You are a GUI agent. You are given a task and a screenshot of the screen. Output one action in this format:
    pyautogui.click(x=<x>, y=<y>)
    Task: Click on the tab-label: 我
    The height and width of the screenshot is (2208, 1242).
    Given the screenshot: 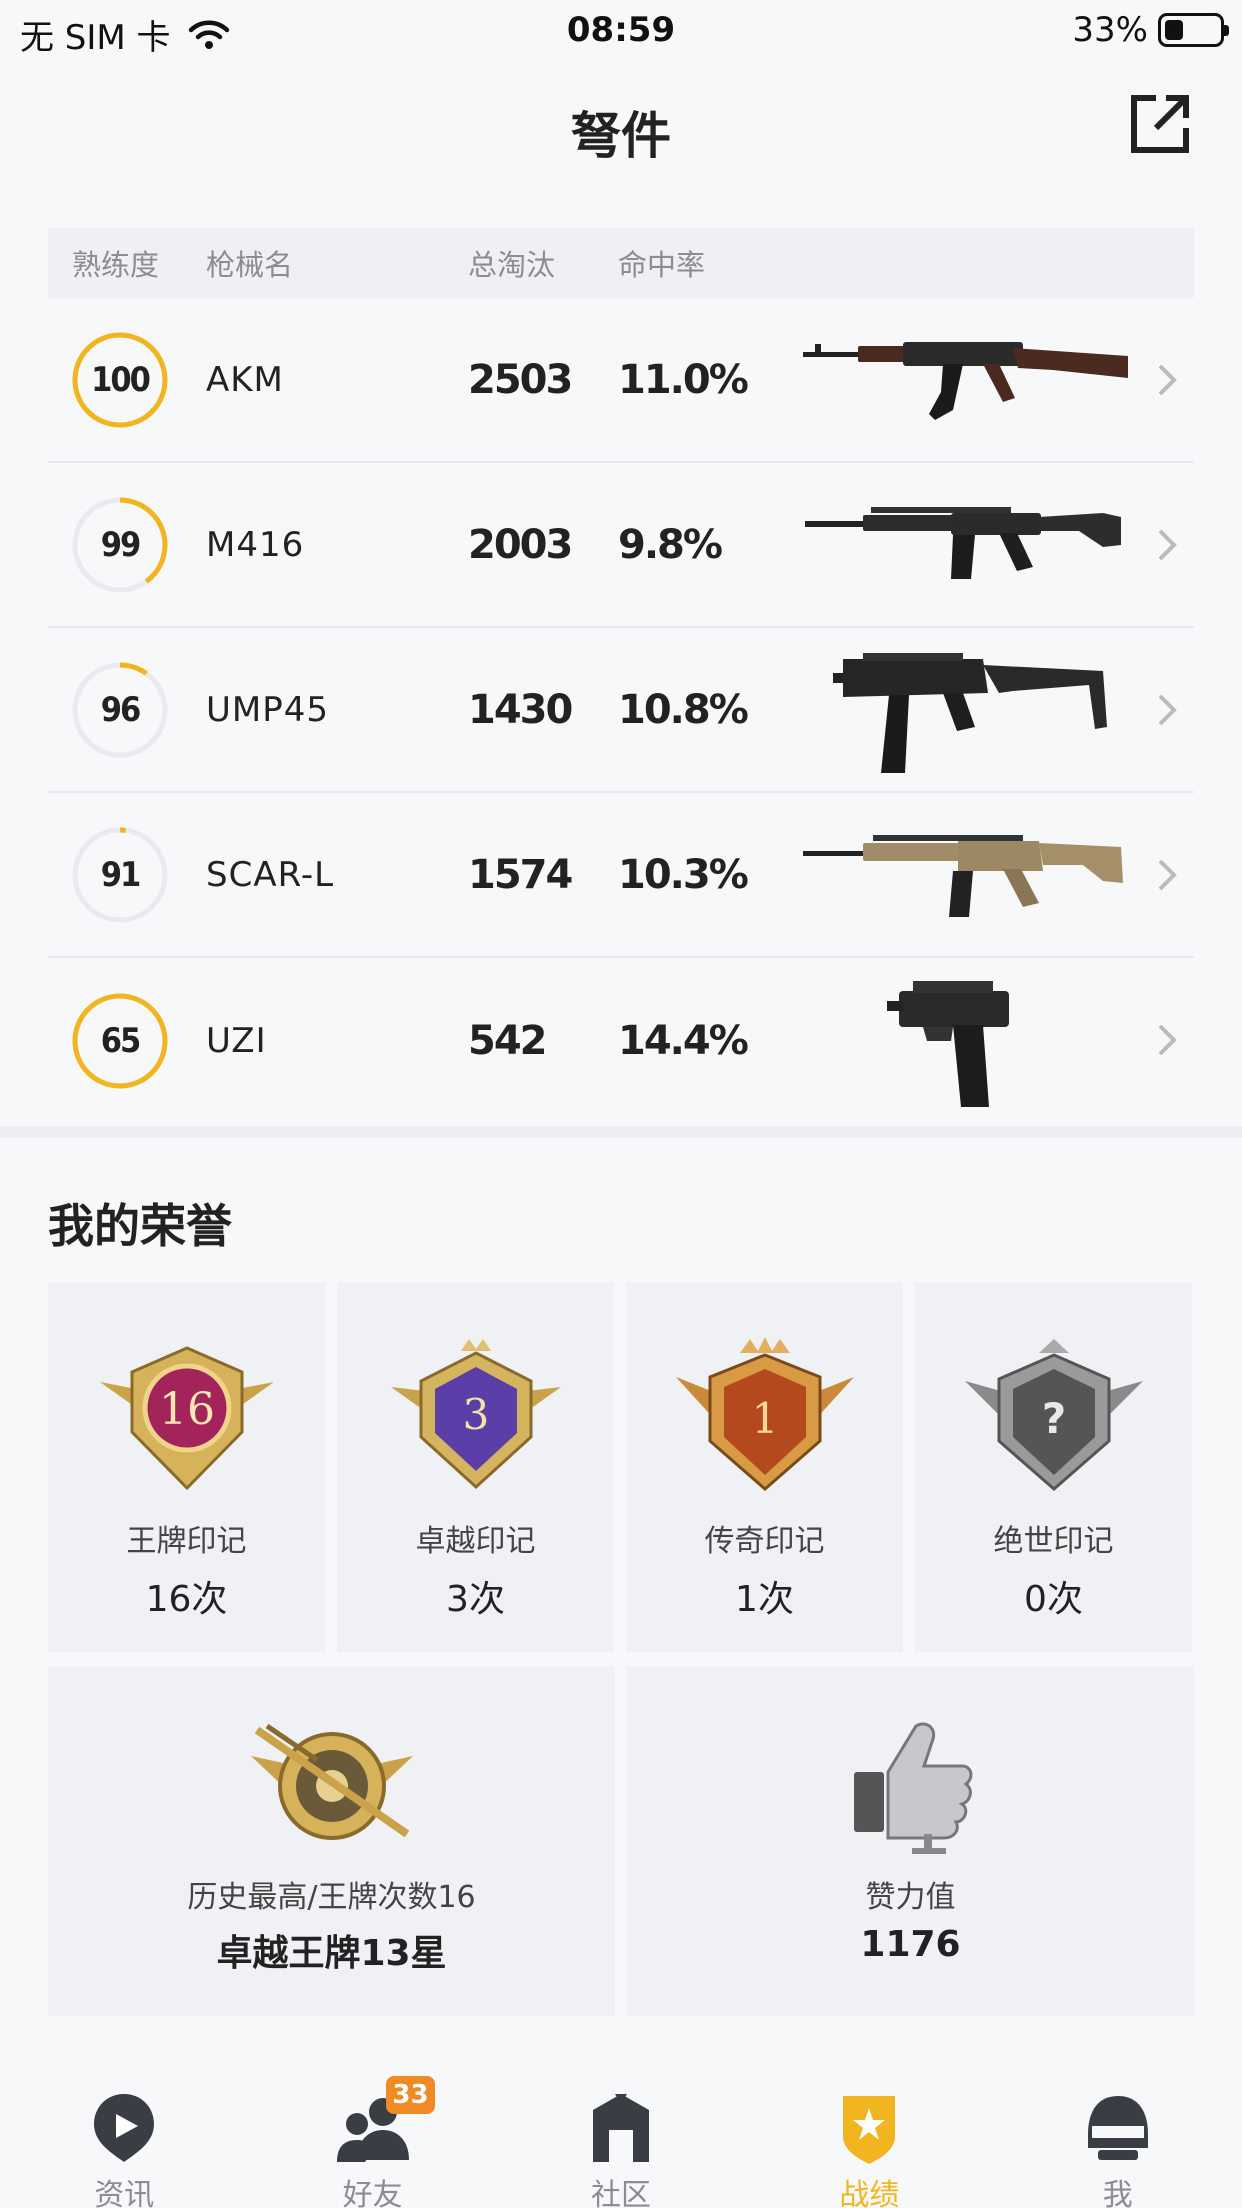 What is the action you would take?
    pyautogui.click(x=1117, y=2193)
    